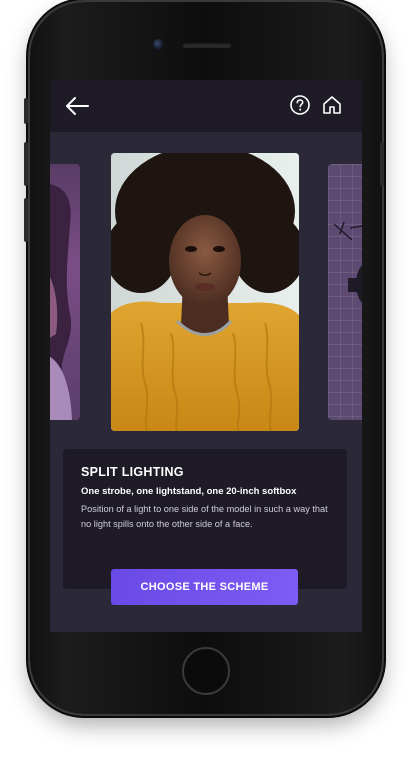 This screenshot has width=416, height=764. What do you see at coordinates (204, 587) in the screenshot?
I see `choose-scheme-button: CHOOSE THE SCHEME` at bounding box center [204, 587].